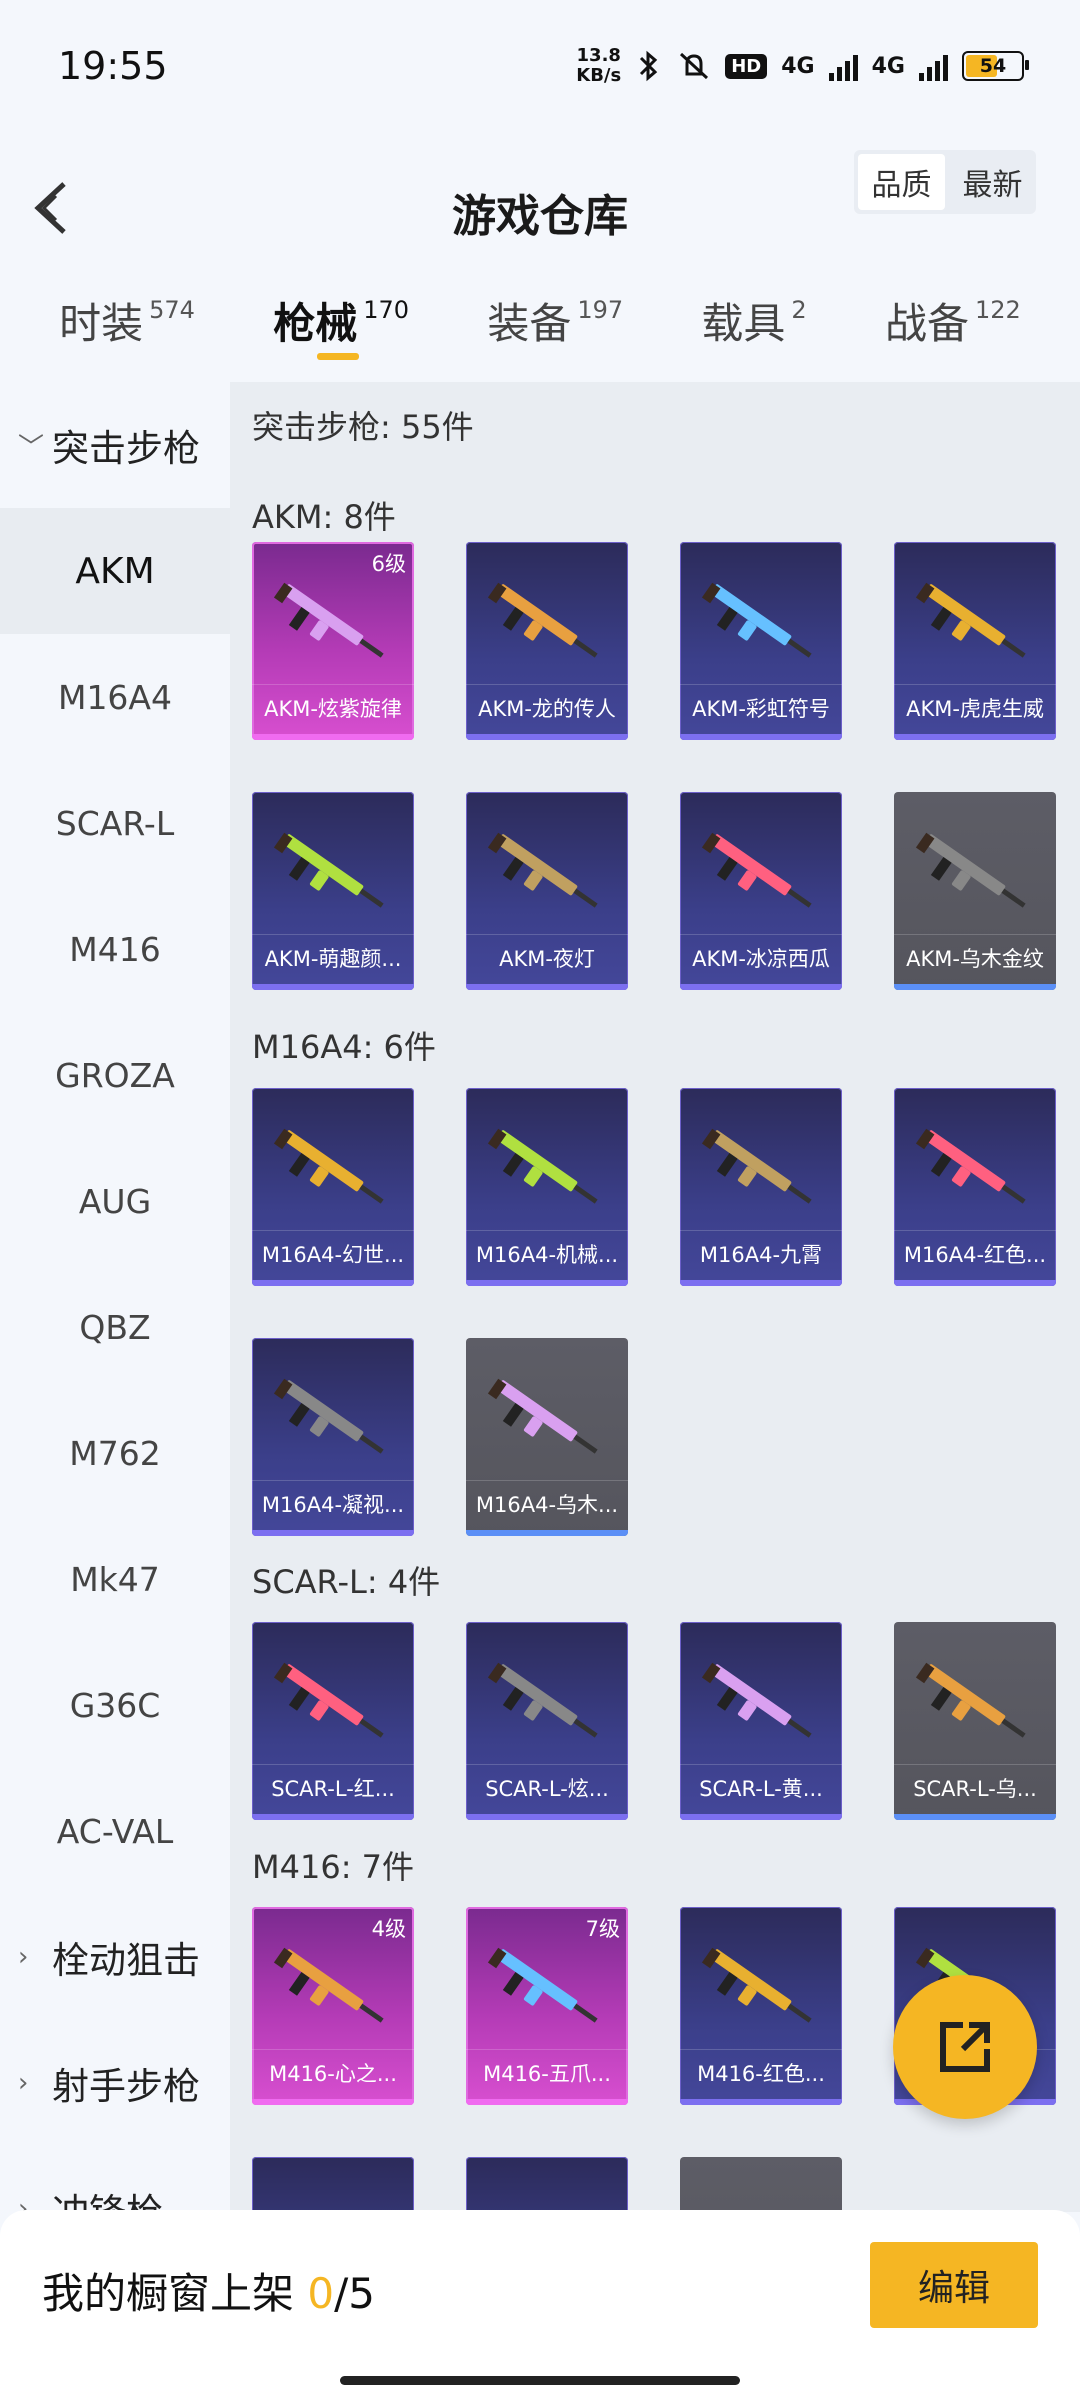 The width and height of the screenshot is (1080, 2400). Describe the element at coordinates (694, 66) in the screenshot. I see `mute-icon` at that location.